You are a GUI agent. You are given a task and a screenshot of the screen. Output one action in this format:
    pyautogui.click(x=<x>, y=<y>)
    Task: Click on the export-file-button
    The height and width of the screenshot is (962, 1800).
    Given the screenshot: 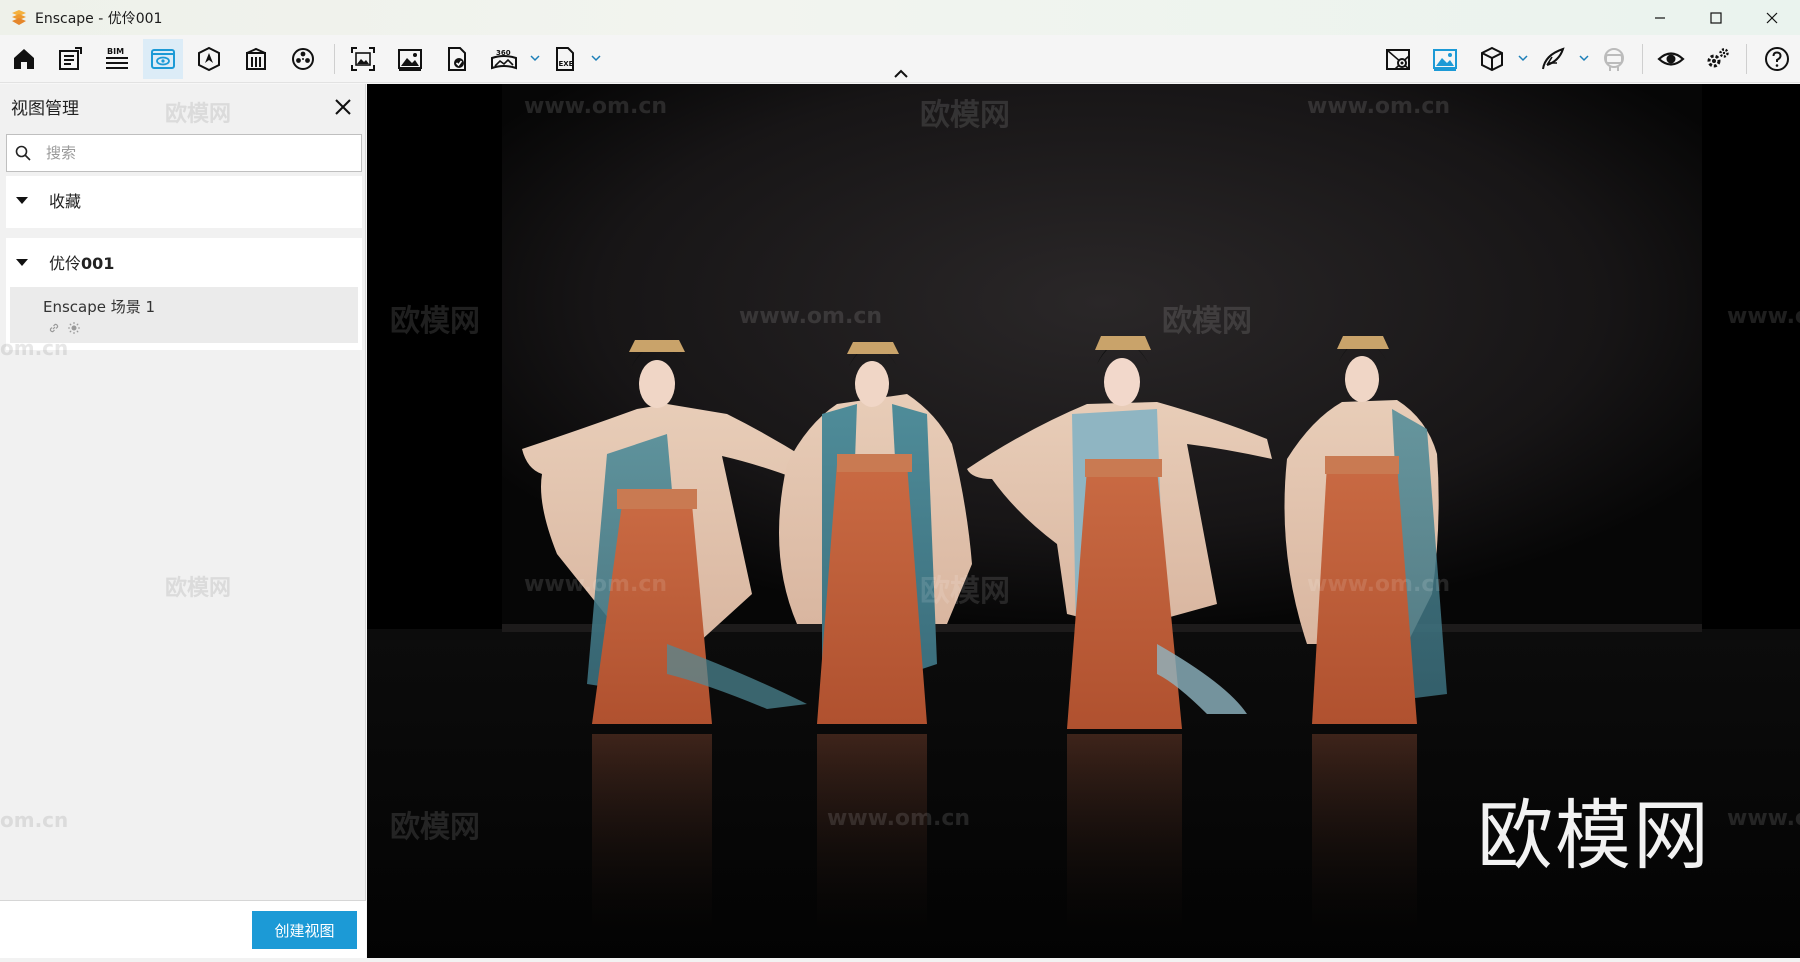 What is the action you would take?
    pyautogui.click(x=457, y=59)
    